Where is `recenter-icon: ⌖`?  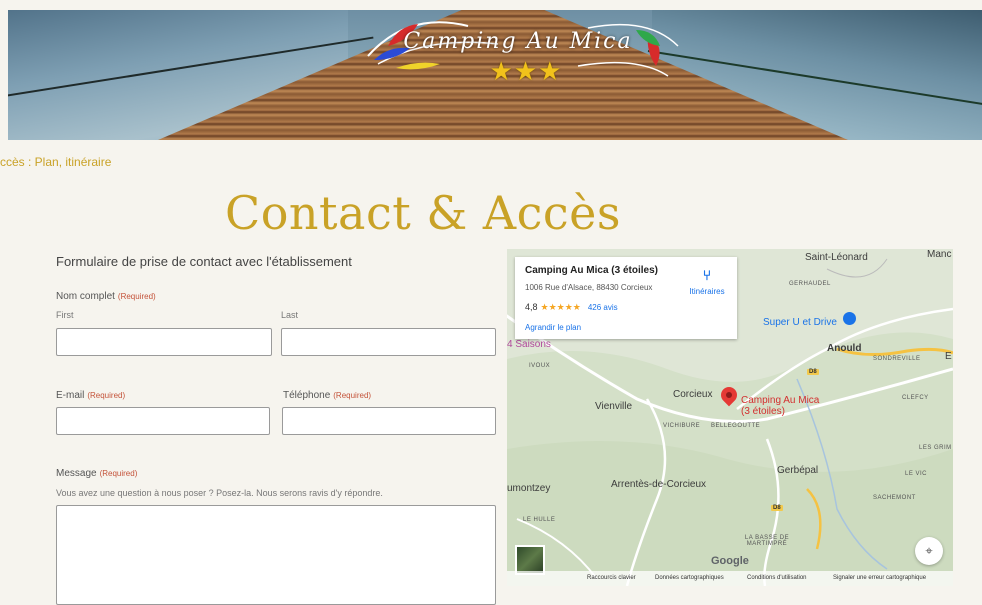
recenter-icon: ⌖ is located at coordinates (929, 551).